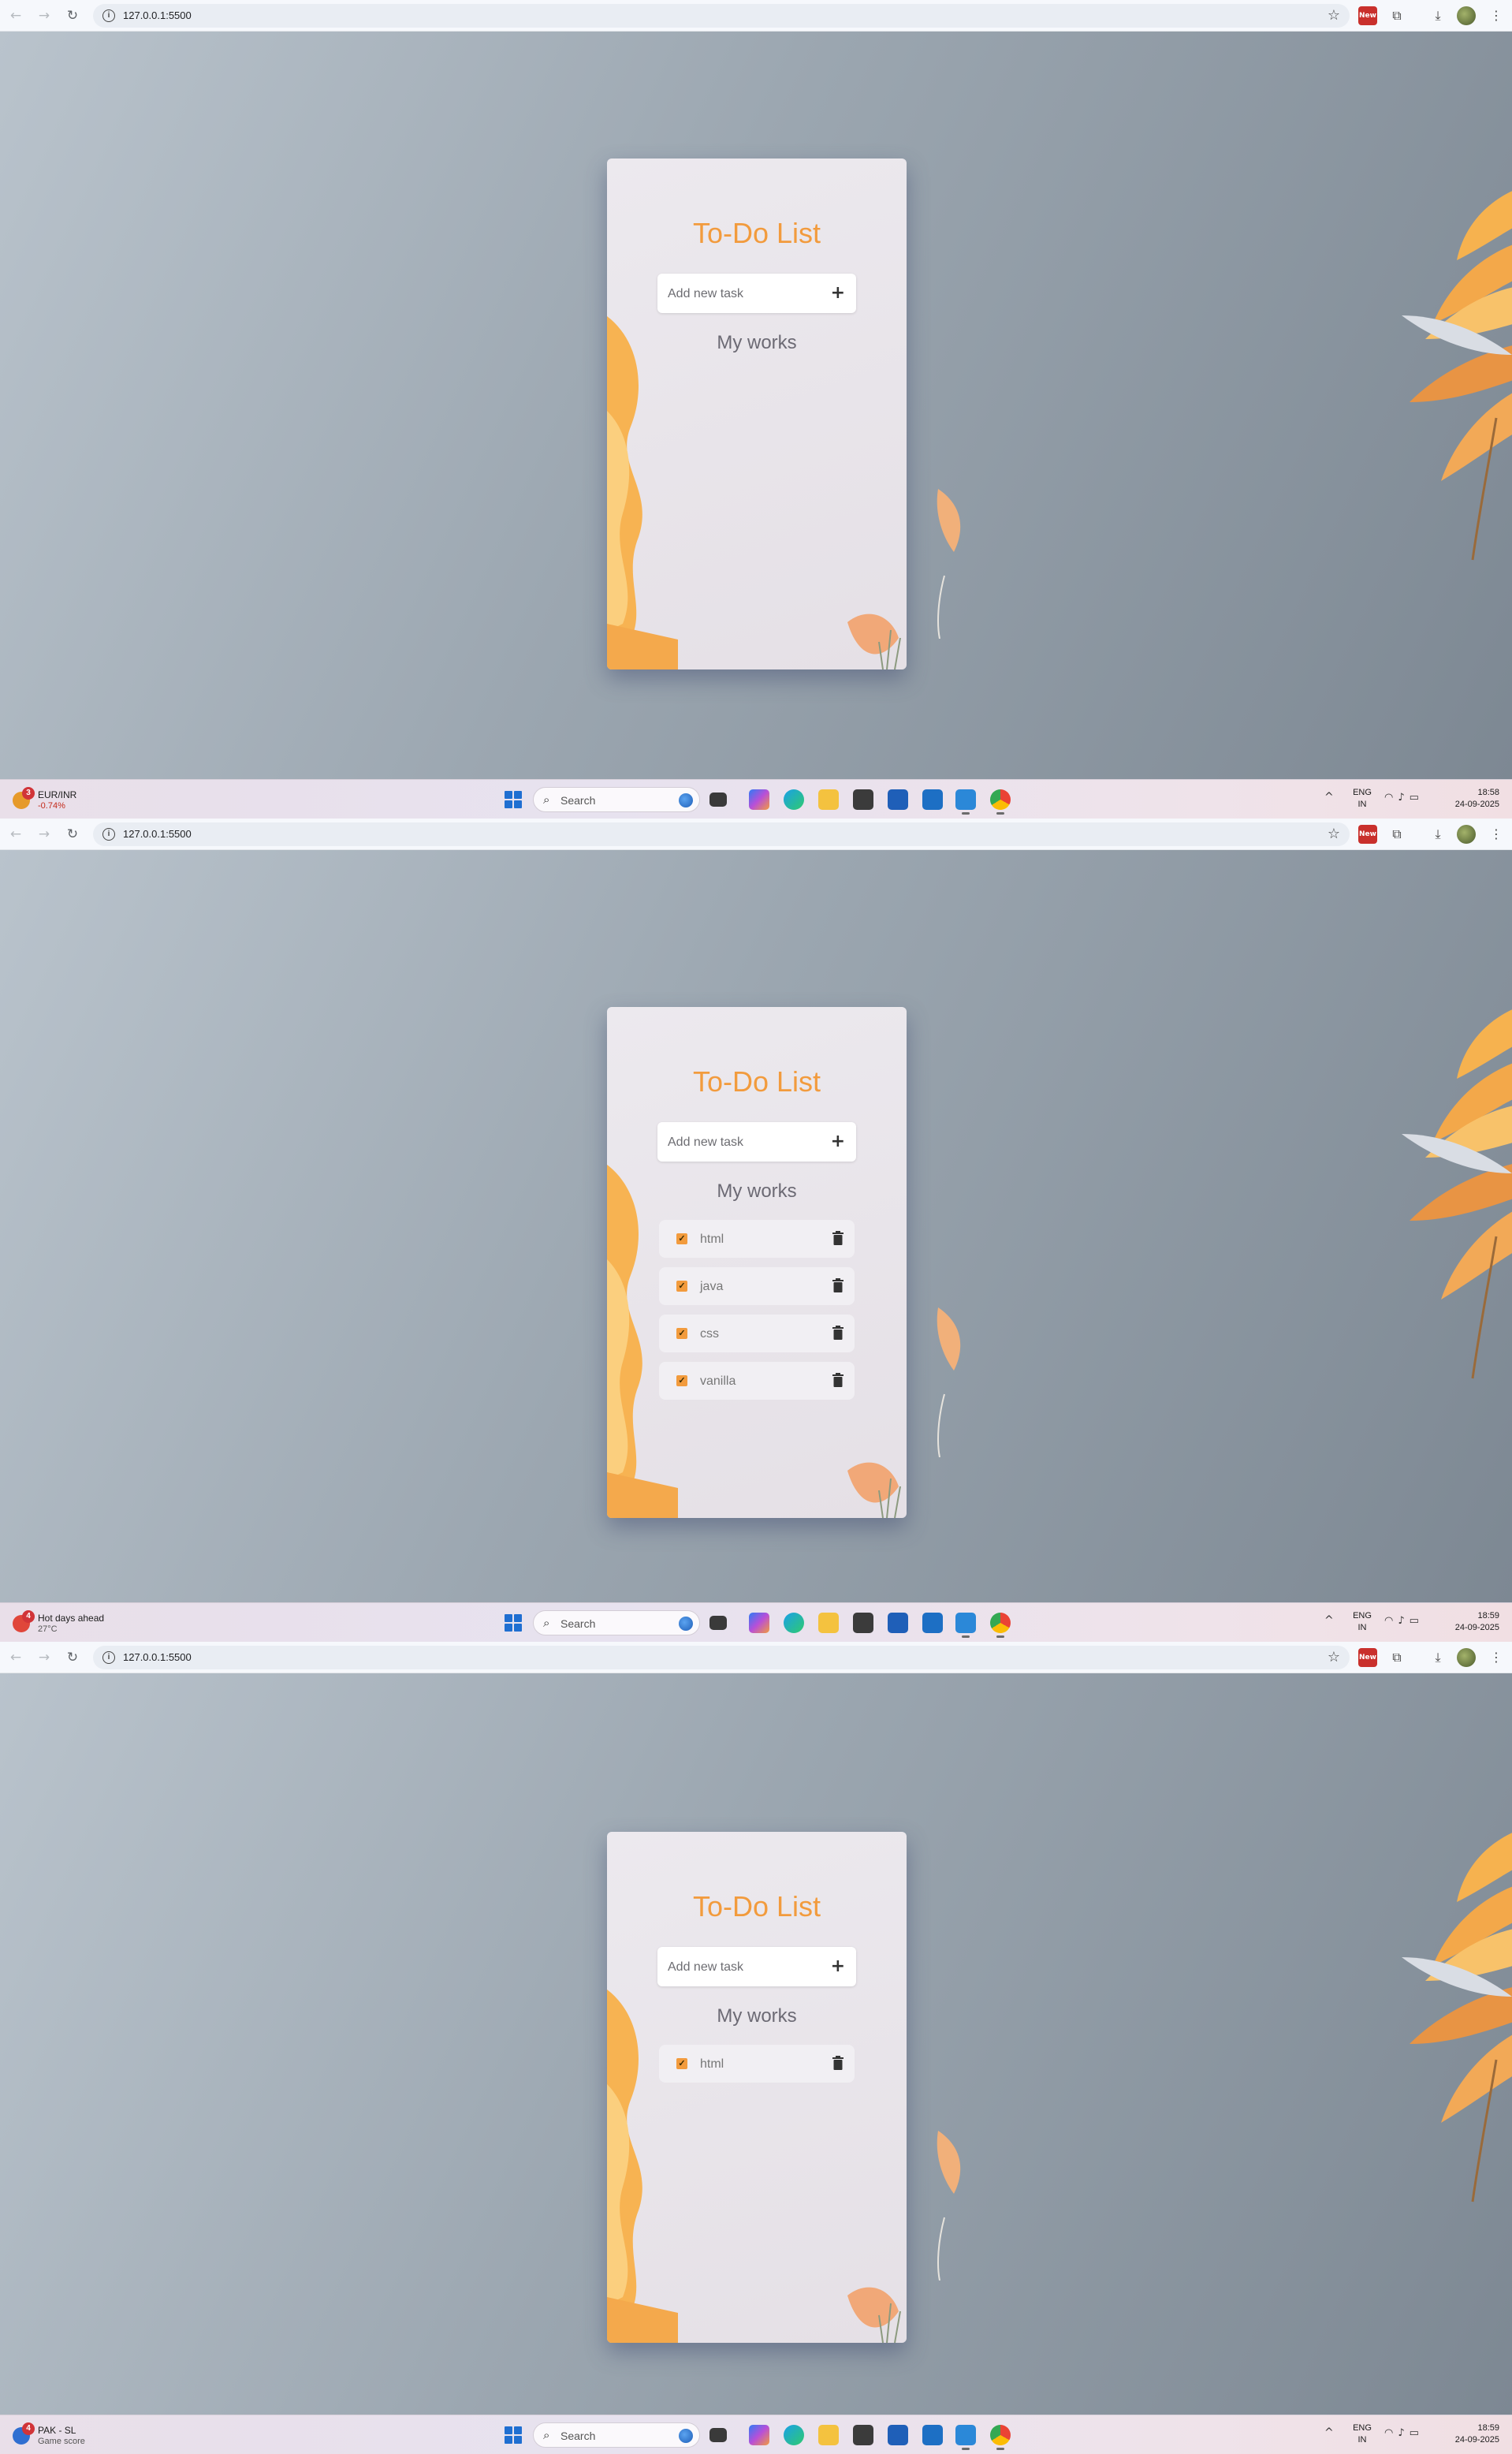  I want to click on widgets-button: 4 Hot days ahead 27°C, so click(80, 1622).